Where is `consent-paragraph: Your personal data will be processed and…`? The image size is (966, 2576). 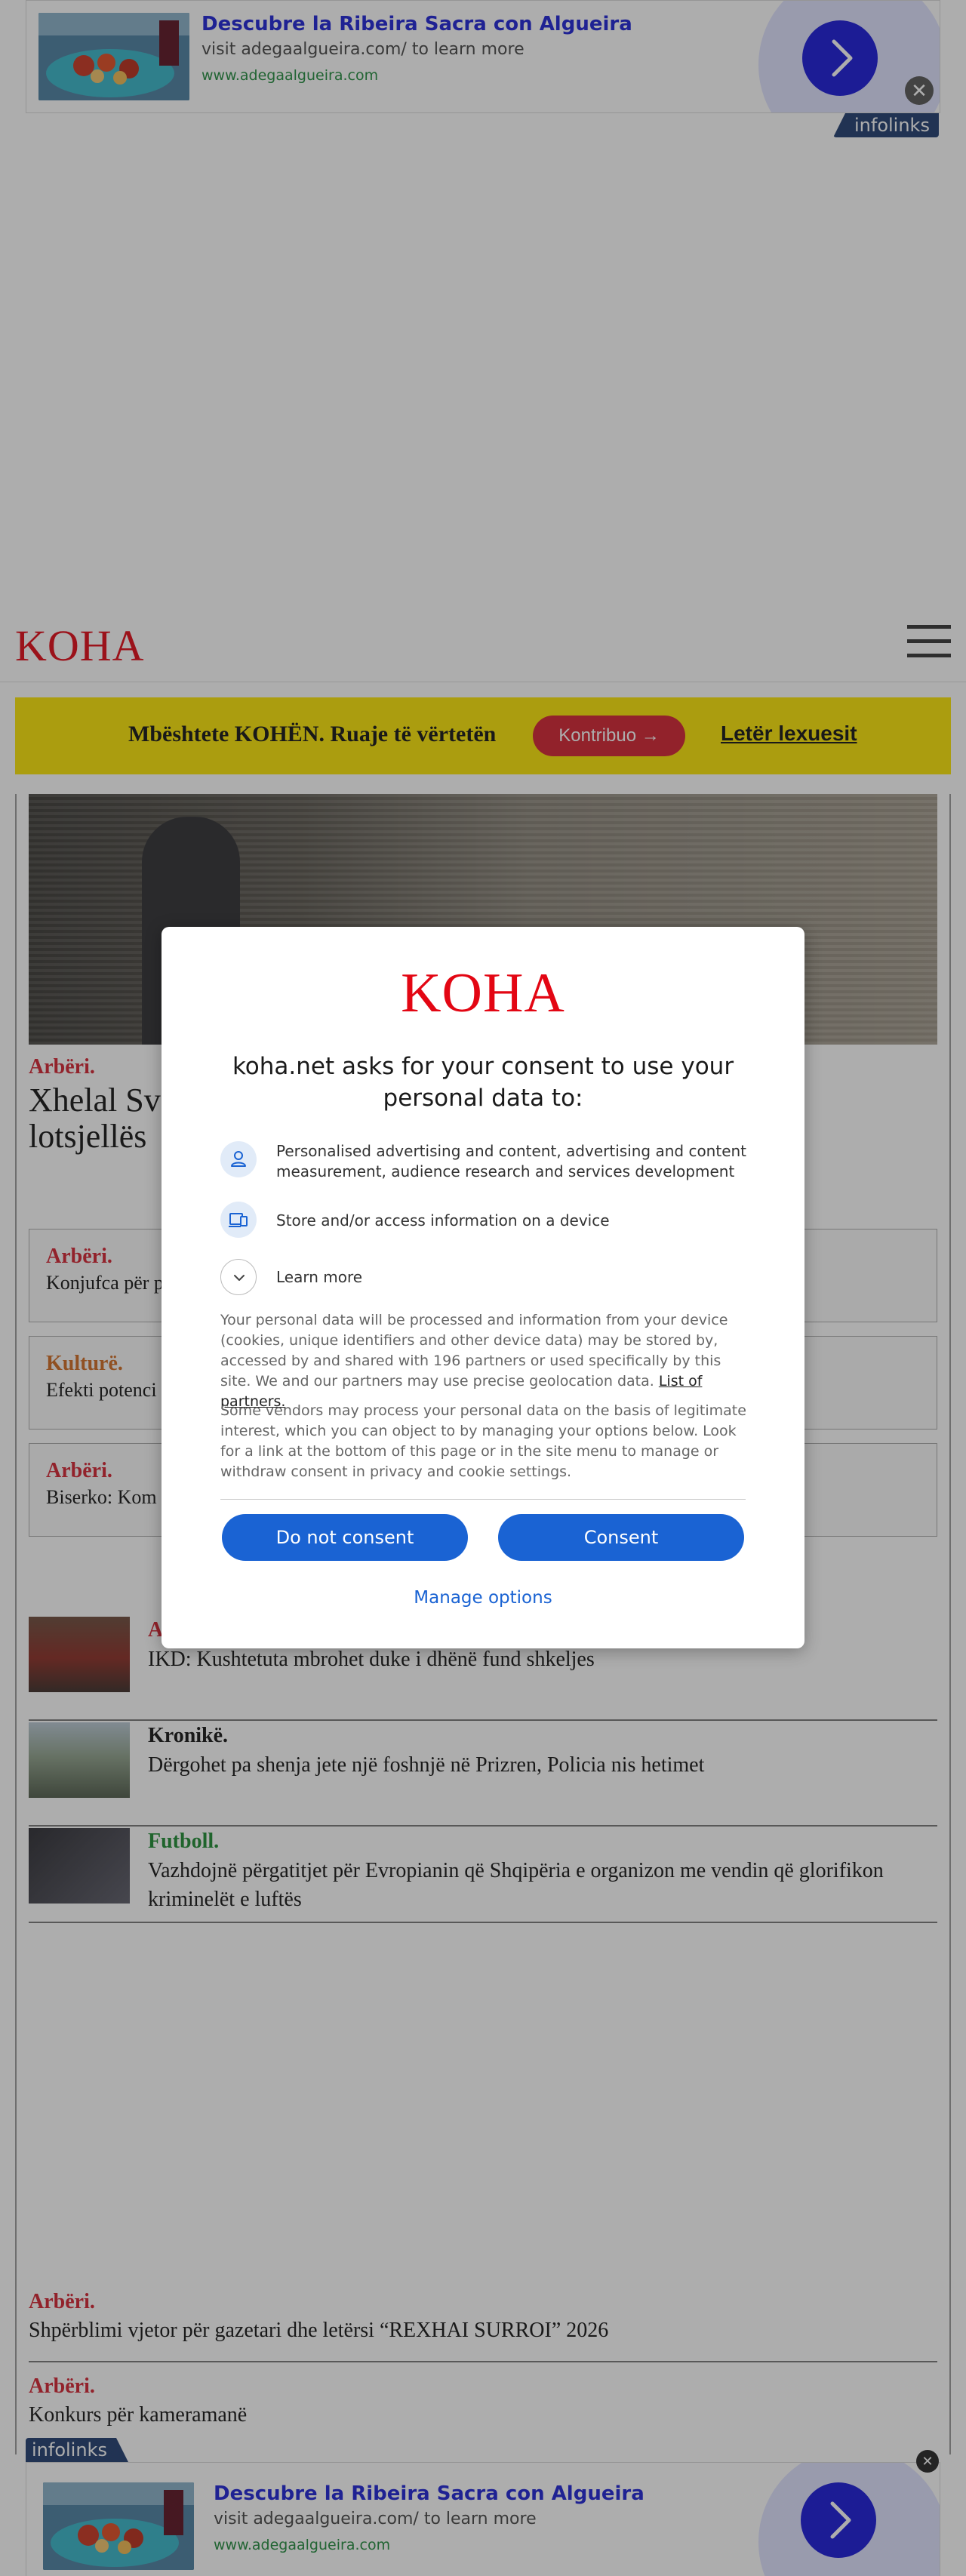
consent-paragraph: Your personal data will be processed and… is located at coordinates (484, 1361).